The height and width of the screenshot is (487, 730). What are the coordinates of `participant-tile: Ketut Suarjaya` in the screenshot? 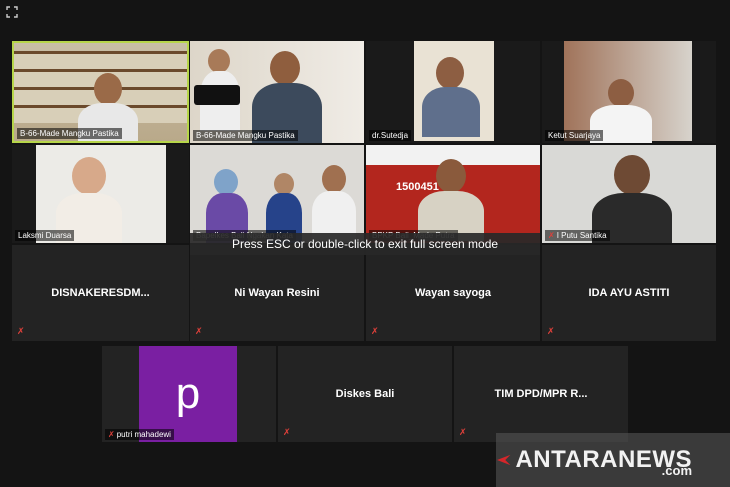 It's located at (629, 92).